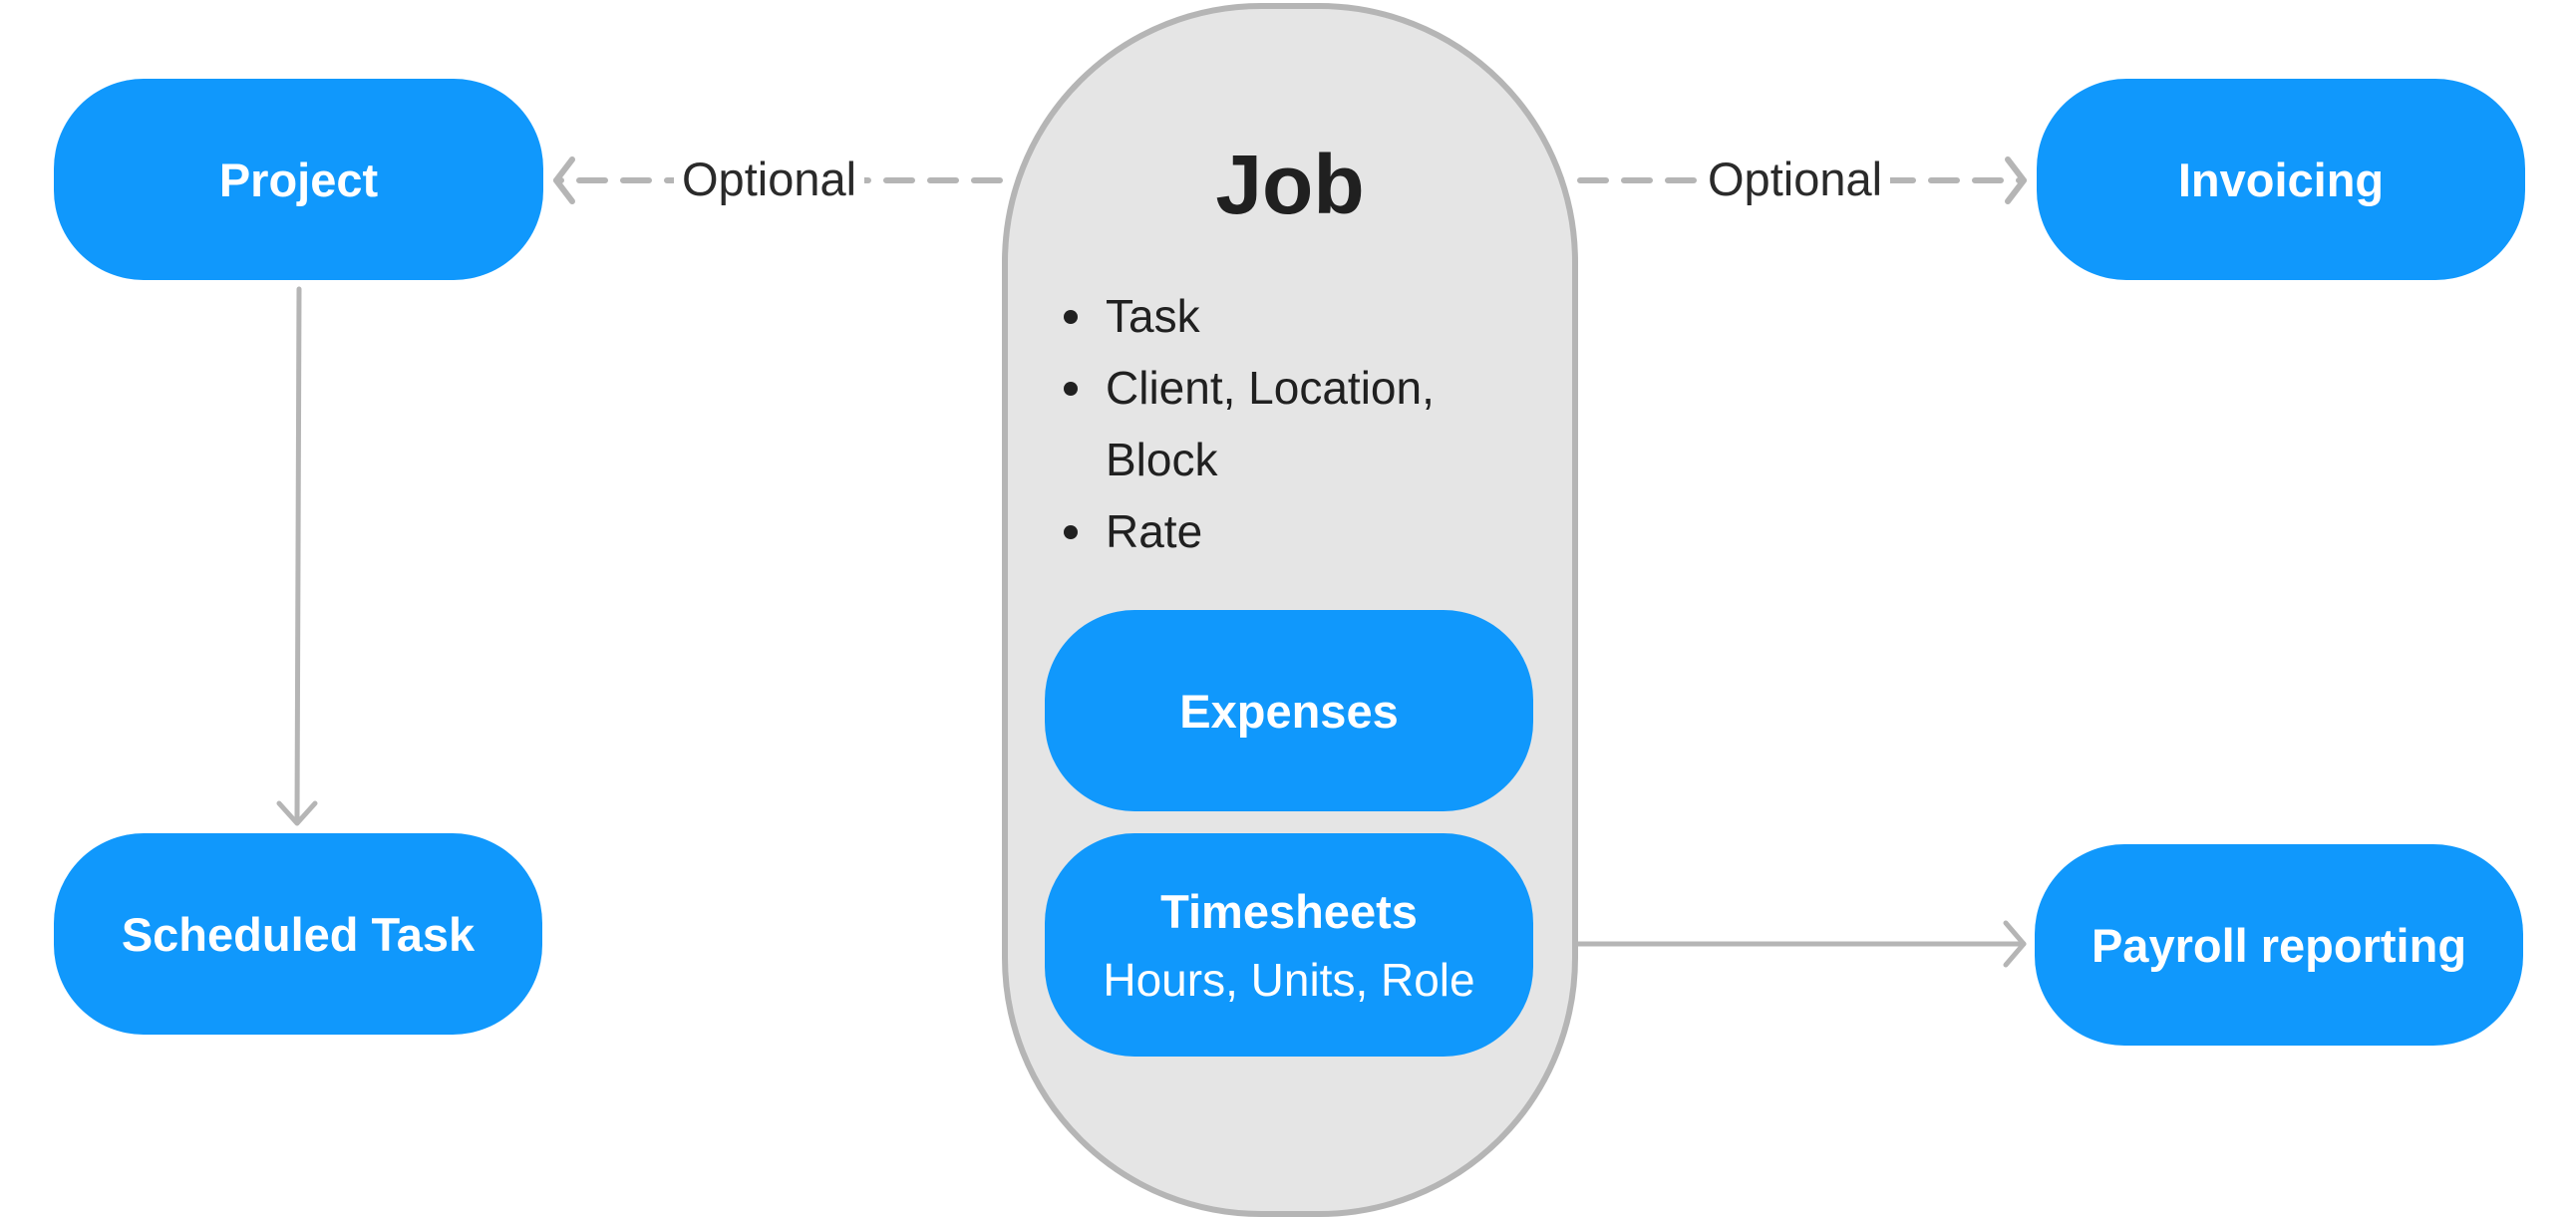  I want to click on node-timesheets-title: Timesheets, so click(1289, 911).